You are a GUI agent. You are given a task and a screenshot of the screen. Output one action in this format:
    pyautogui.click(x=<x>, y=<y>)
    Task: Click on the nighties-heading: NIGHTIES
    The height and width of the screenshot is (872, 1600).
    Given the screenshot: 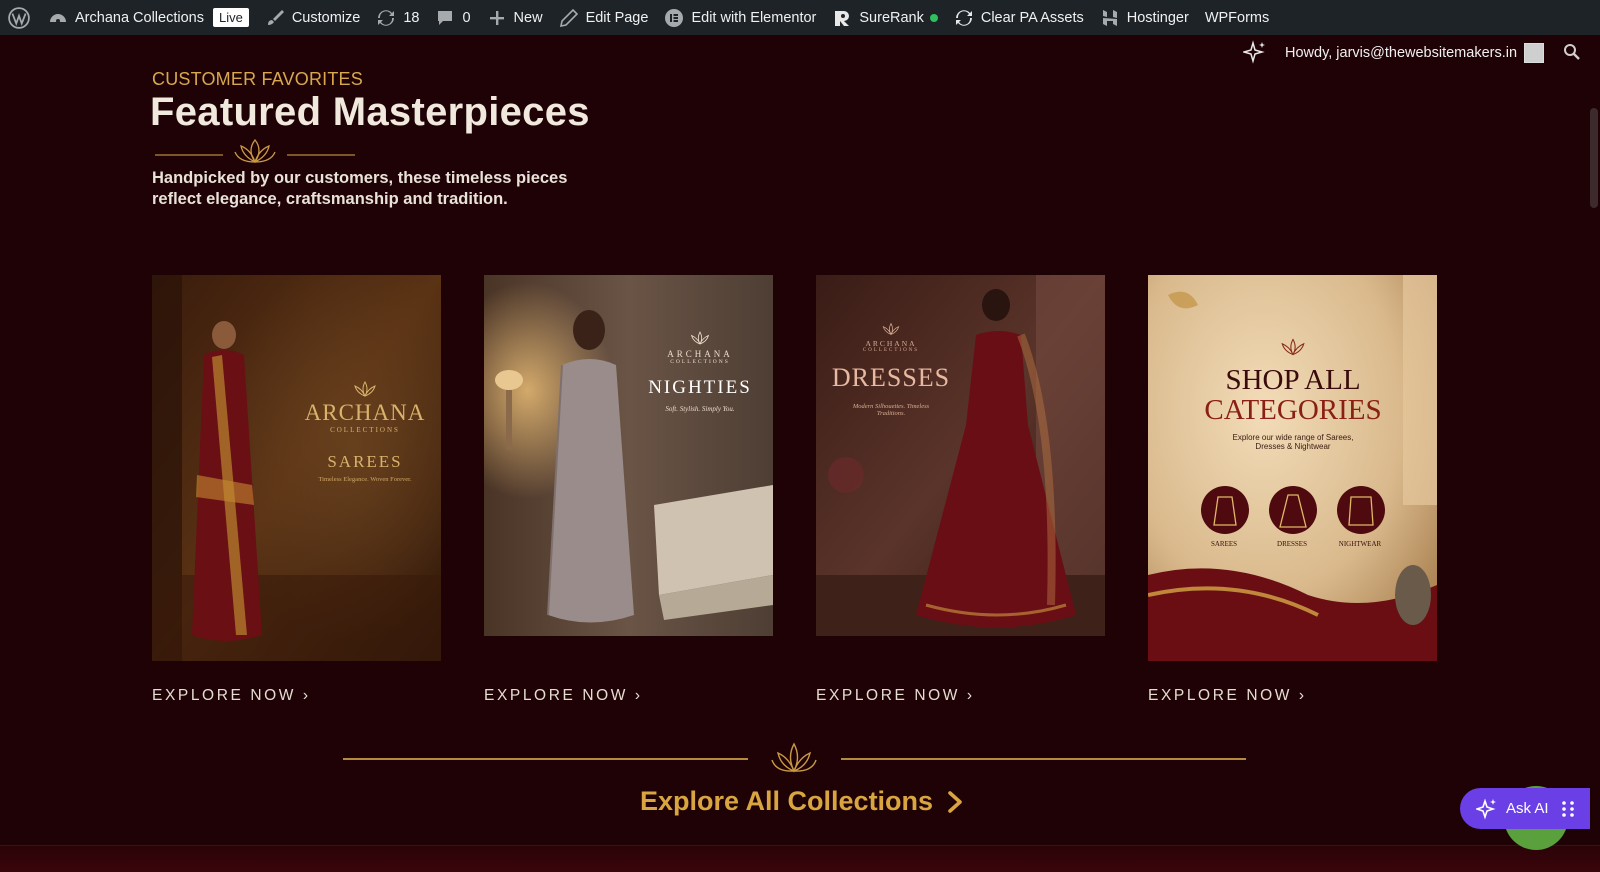 What is the action you would take?
    pyautogui.click(x=700, y=387)
    